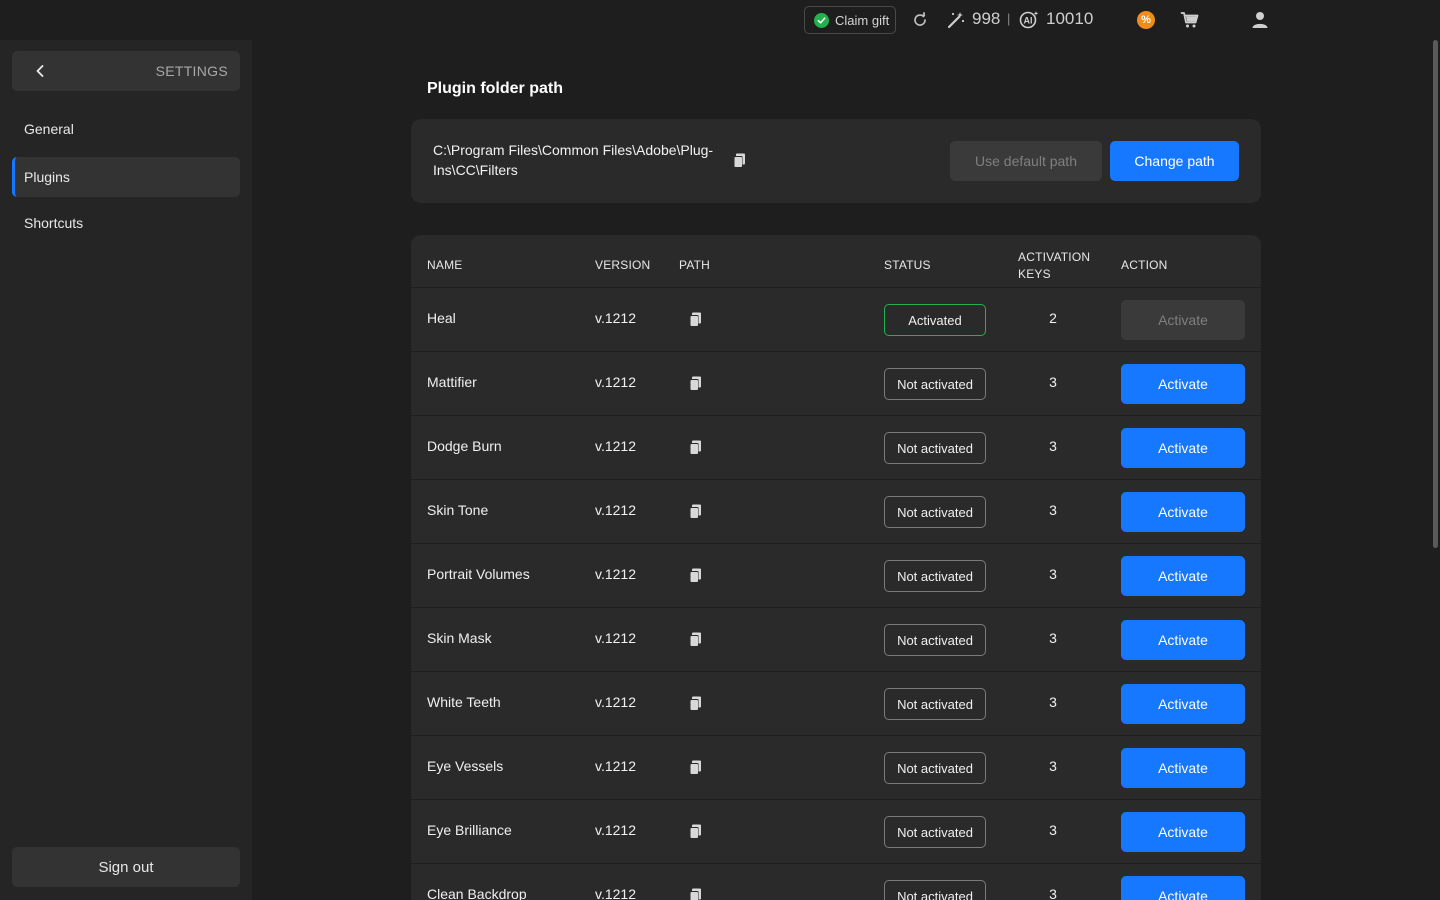 The width and height of the screenshot is (1440, 900). What do you see at coordinates (862, 20) in the screenshot?
I see `claim-gift-label: Claim gift` at bounding box center [862, 20].